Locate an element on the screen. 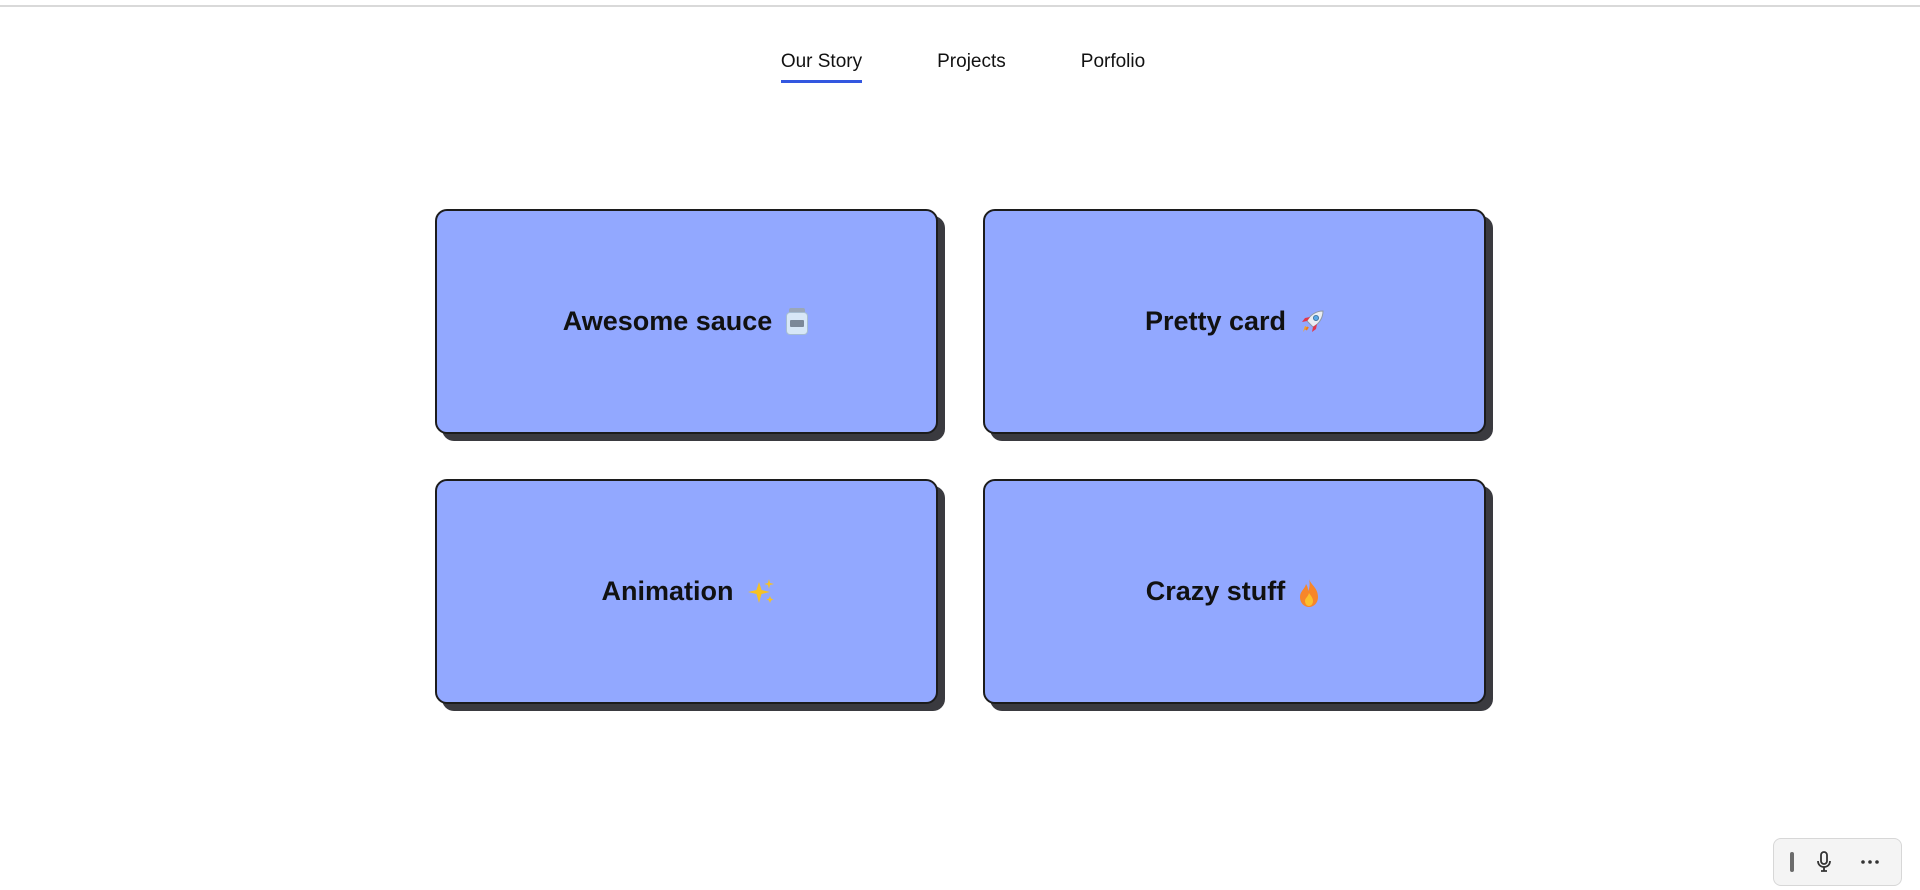 The height and width of the screenshot is (890, 1920). card-awesome-sauce: Awesome sauce is located at coordinates (686, 321).